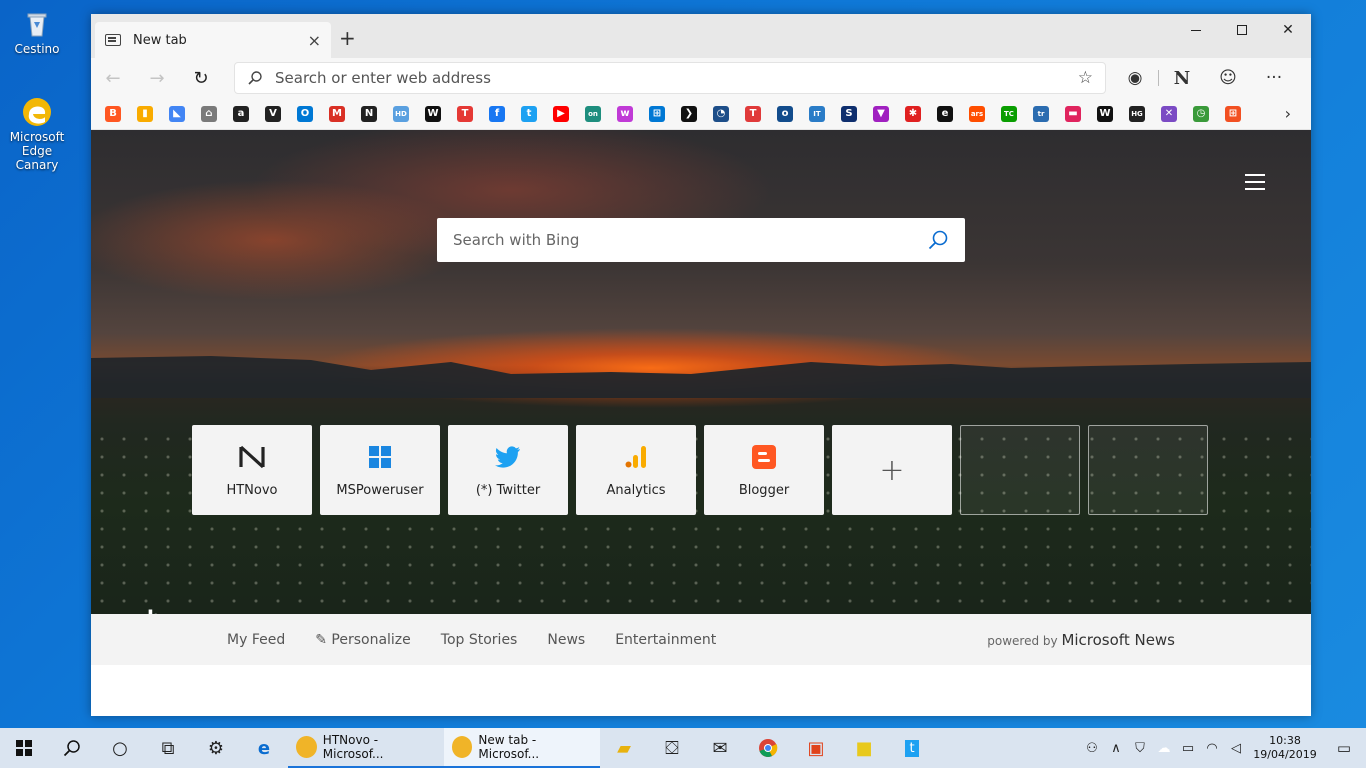 The height and width of the screenshot is (768, 1366). What do you see at coordinates (273, 113) in the screenshot?
I see `verge-icon: V` at bounding box center [273, 113].